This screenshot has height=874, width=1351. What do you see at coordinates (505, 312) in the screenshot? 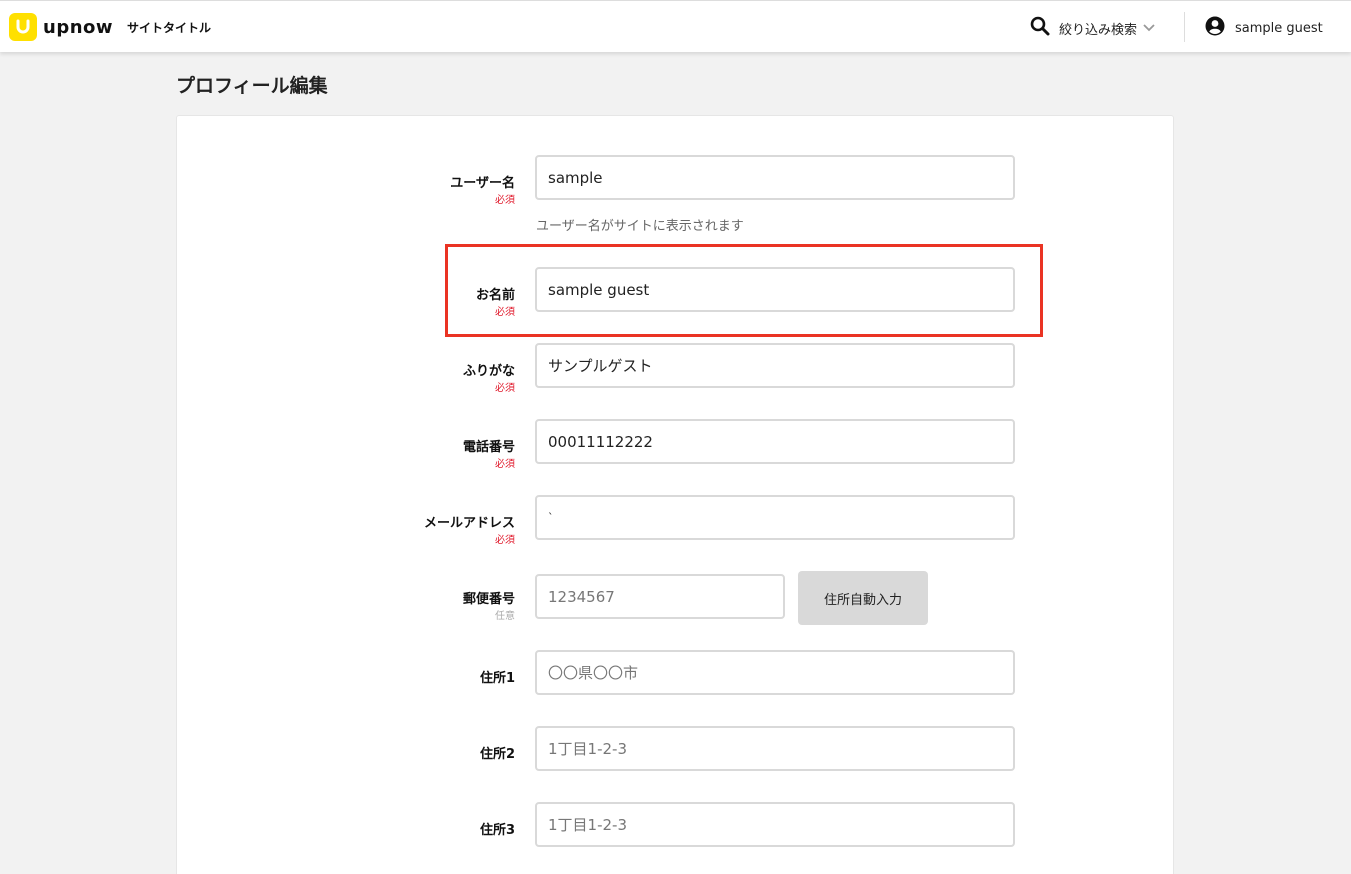
I see `name-required-badge: 必須` at bounding box center [505, 312].